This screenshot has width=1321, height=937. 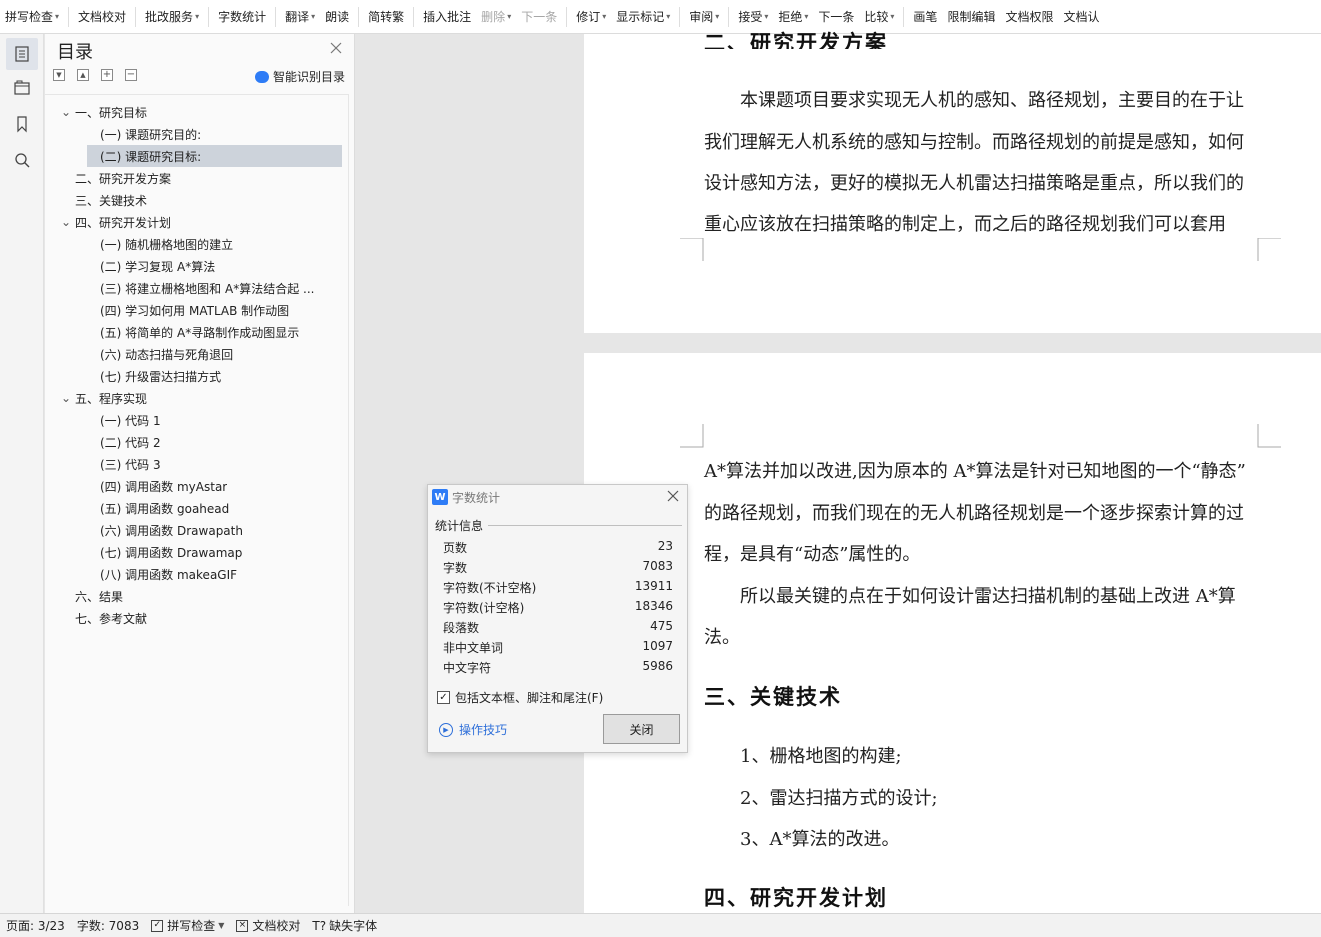 What do you see at coordinates (102, 17) in the screenshot?
I see `toolbar-button: 文档校对` at bounding box center [102, 17].